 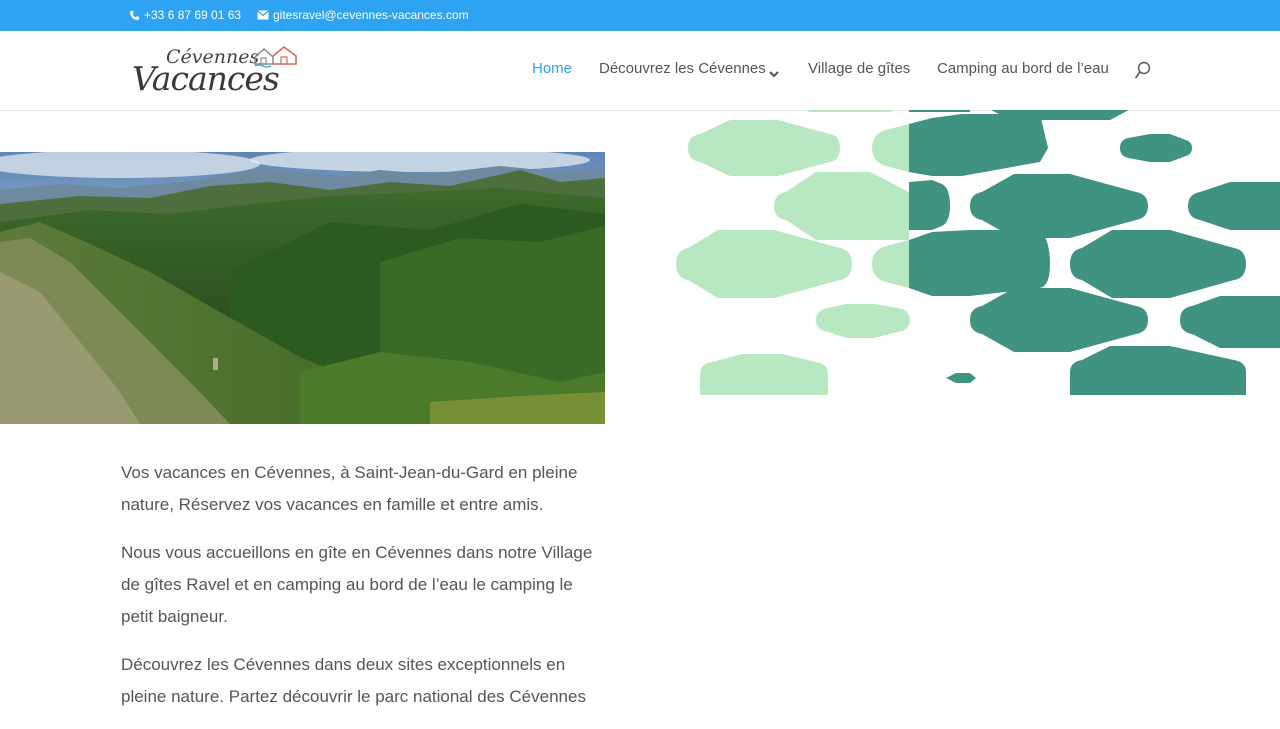 I want to click on chevron-down-icon, so click(x=774, y=73).